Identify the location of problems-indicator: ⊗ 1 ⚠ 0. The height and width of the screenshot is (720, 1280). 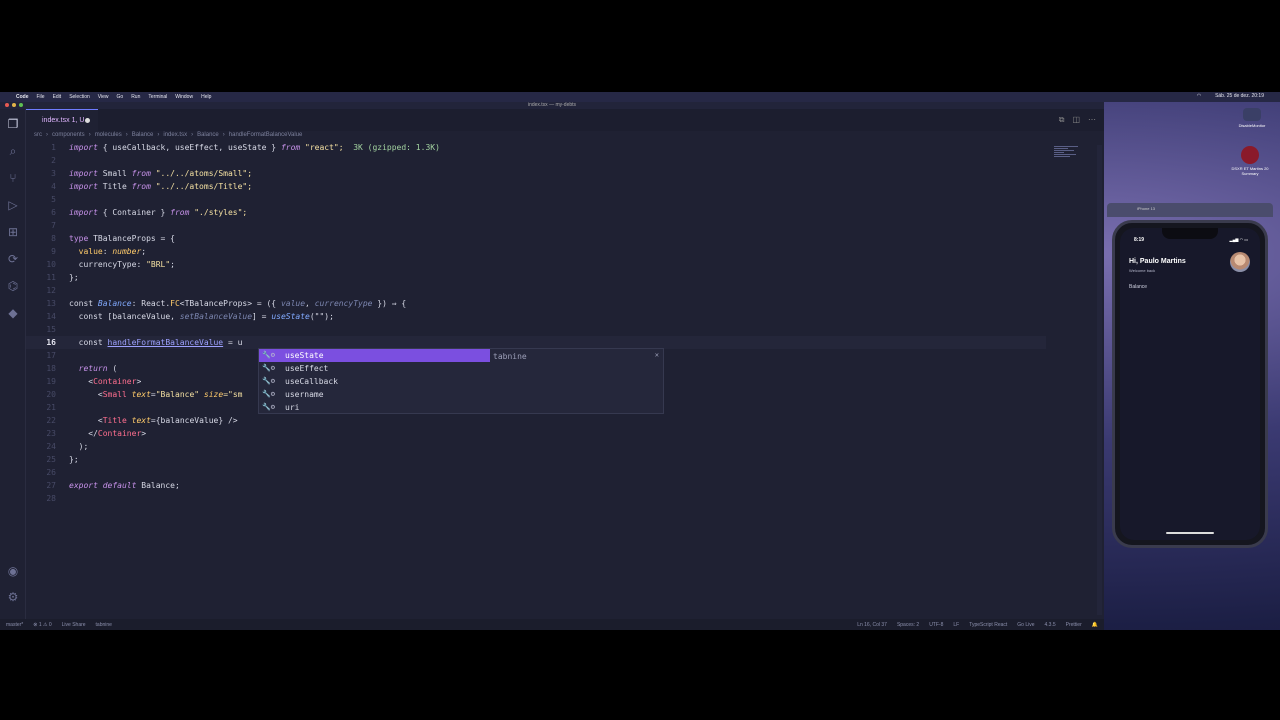
(42, 625).